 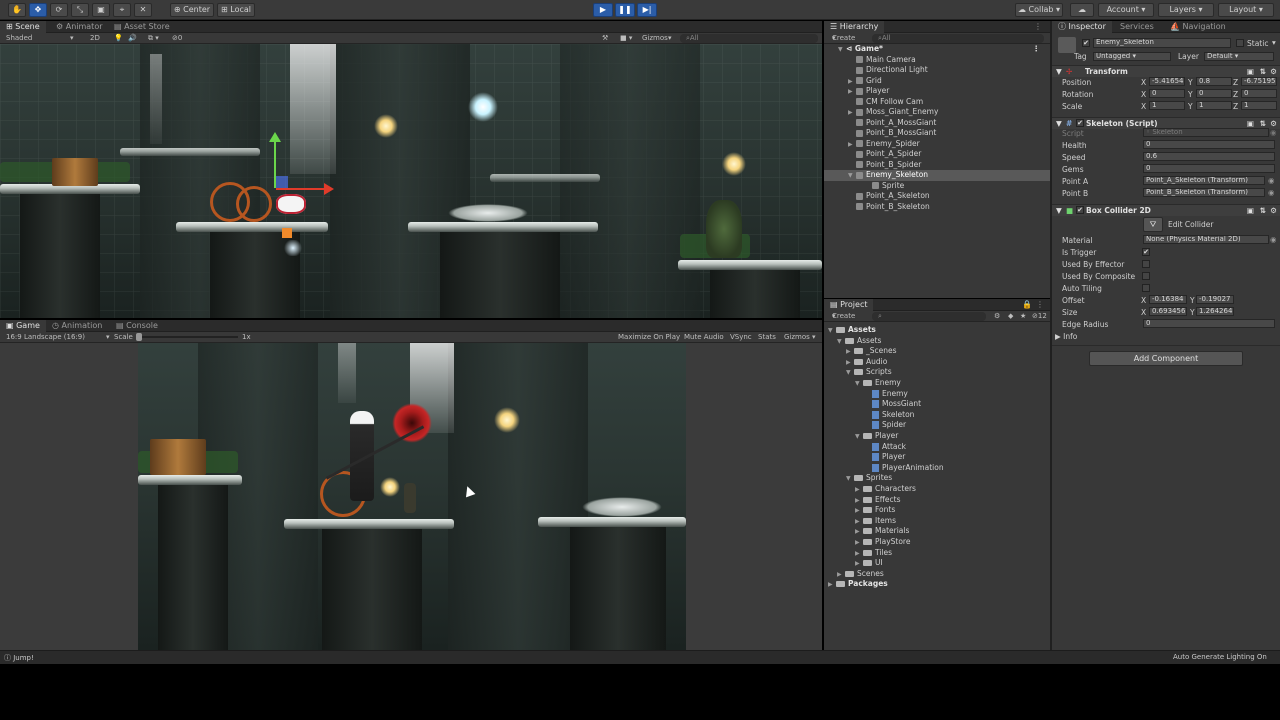 I want to click on scene-root-row: ▼ ⊲ Game* ⋮, so click(x=937, y=49).